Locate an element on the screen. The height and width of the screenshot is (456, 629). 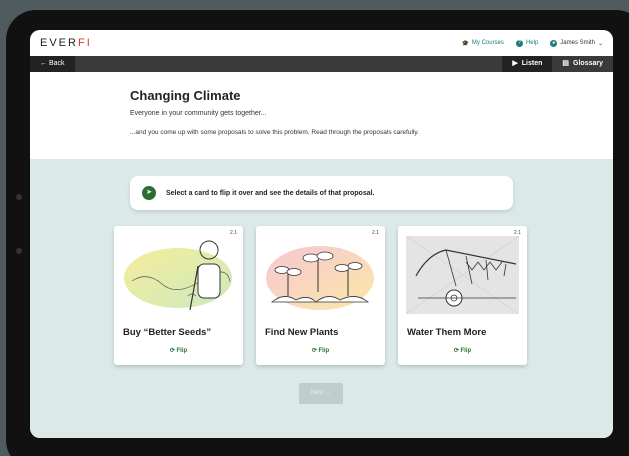
help-icon: ? is located at coordinates (519, 43).